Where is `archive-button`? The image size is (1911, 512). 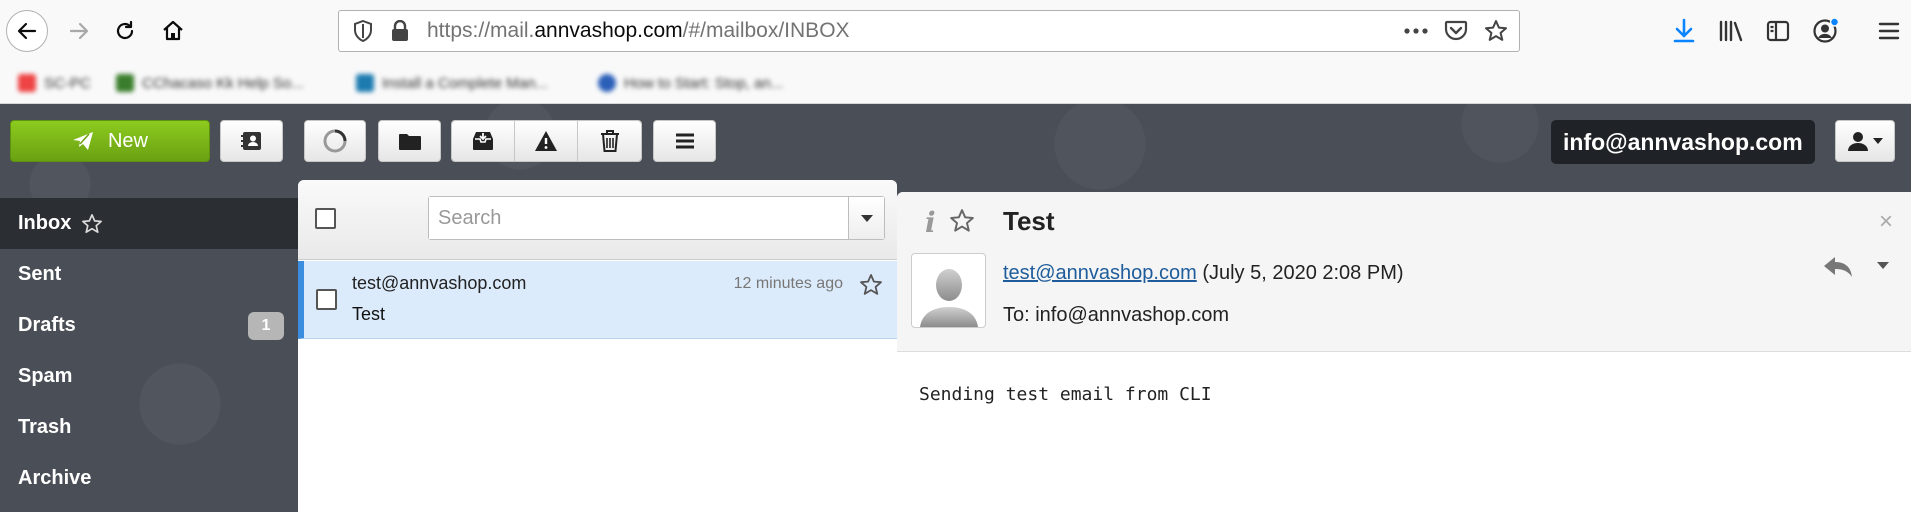 archive-button is located at coordinates (483, 141).